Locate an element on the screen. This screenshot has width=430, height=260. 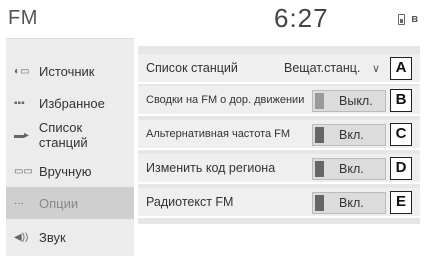
setting-label: Изменить код региона is located at coordinates (211, 168).